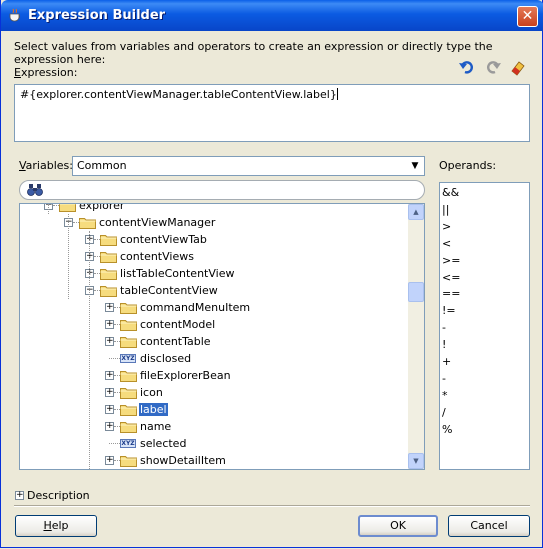  What do you see at coordinates (449, 311) in the screenshot?
I see `operand-item: !=` at bounding box center [449, 311].